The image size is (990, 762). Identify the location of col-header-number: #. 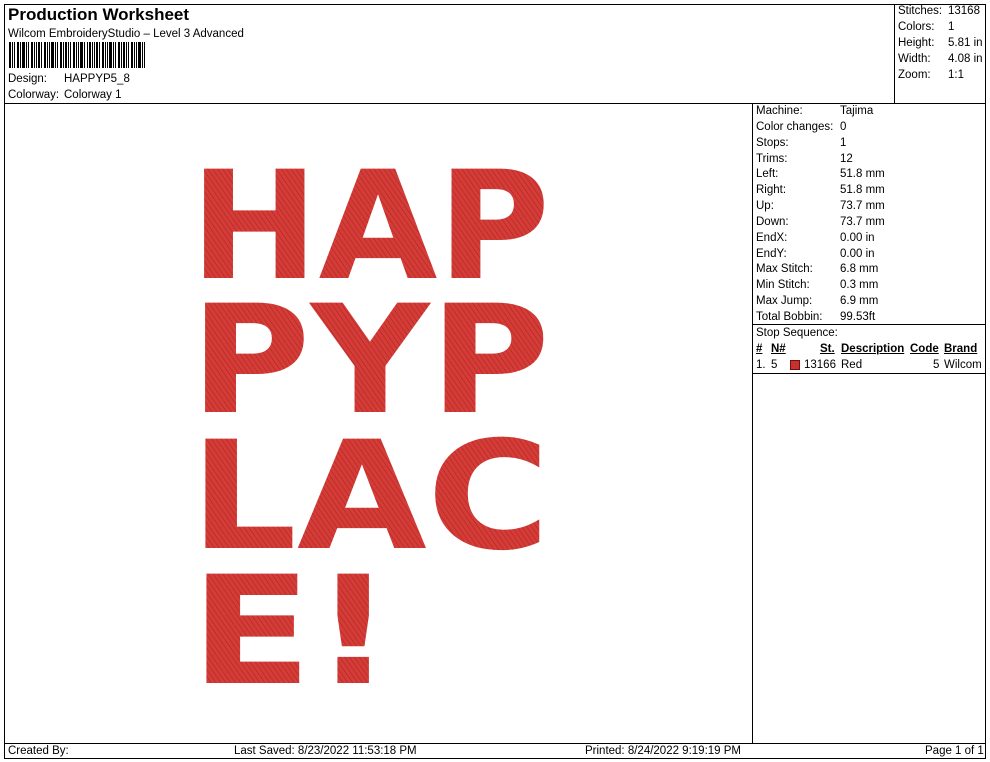
(759, 349).